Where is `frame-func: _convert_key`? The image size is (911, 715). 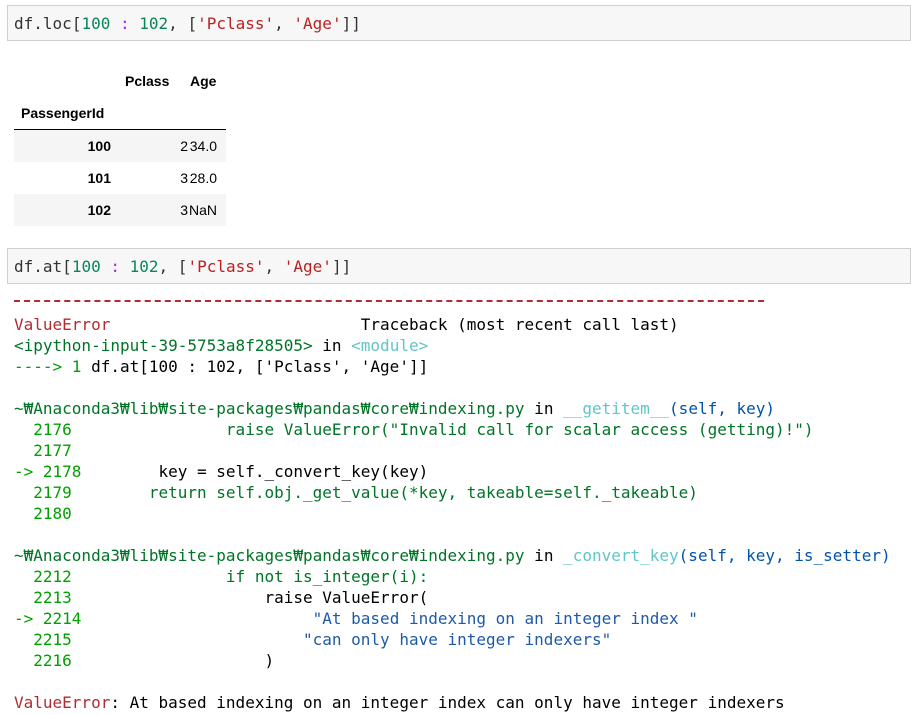 frame-func: _convert_key is located at coordinates (621, 555).